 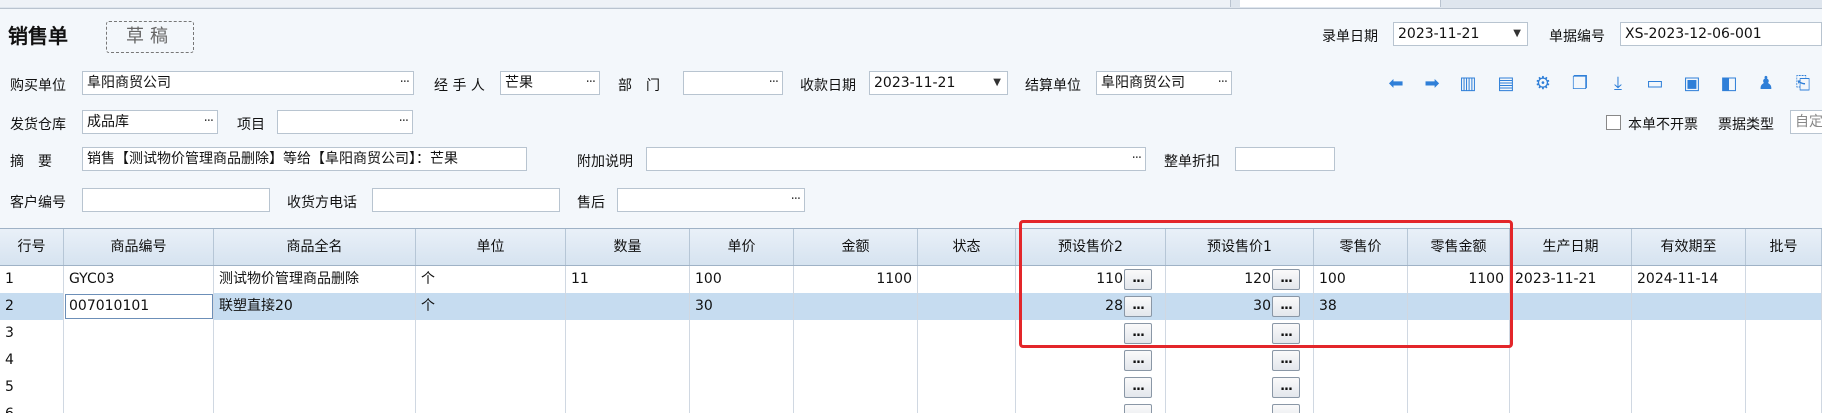 I want to click on column-header: 批号, so click(x=1784, y=247).